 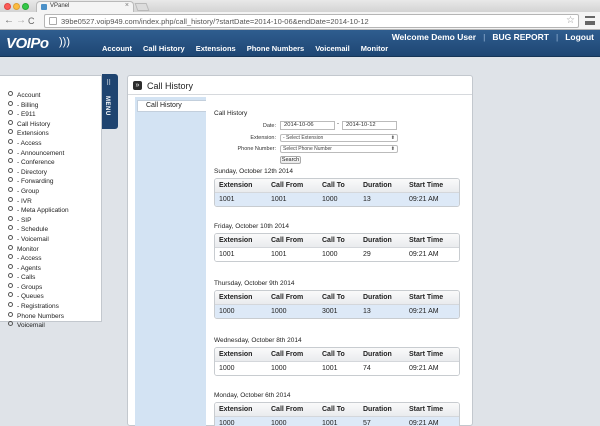 What do you see at coordinates (54, 173) in the screenshot?
I see `sidebar-item: - Directory` at bounding box center [54, 173].